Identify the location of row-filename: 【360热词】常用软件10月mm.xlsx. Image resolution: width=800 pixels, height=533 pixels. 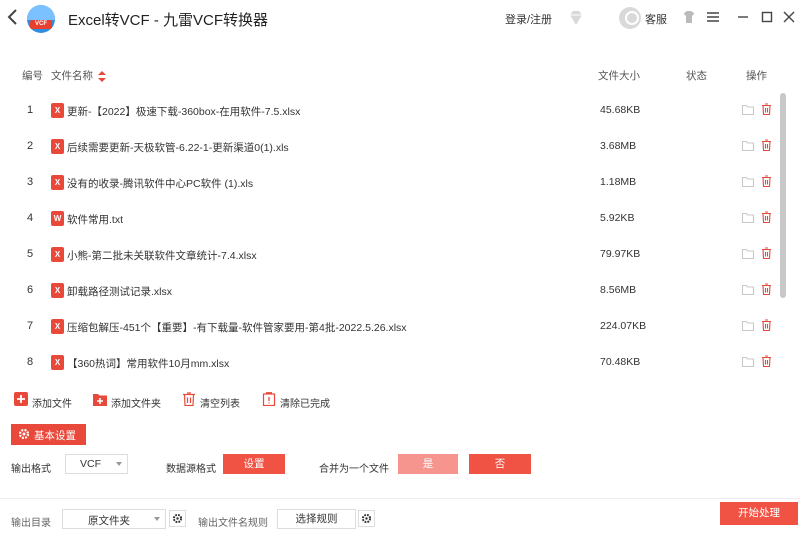
(148, 364).